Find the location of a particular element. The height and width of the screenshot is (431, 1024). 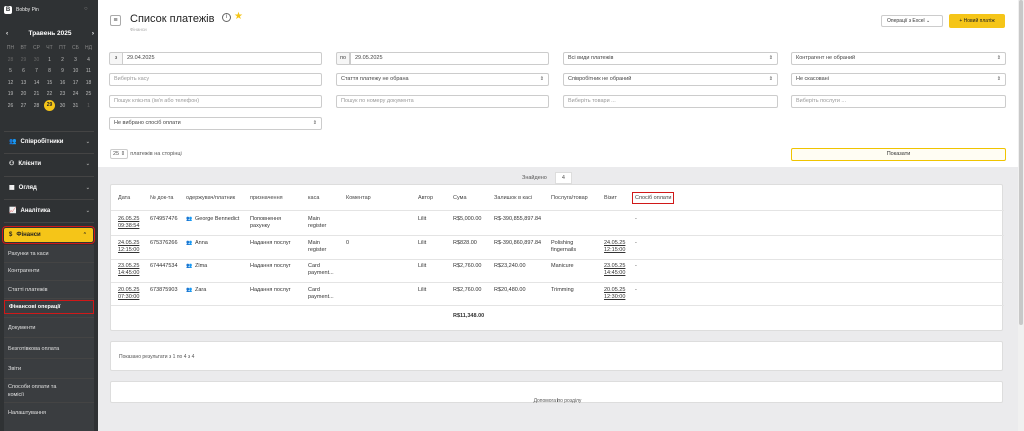

calendar-day: 20 is located at coordinates (23, 94).